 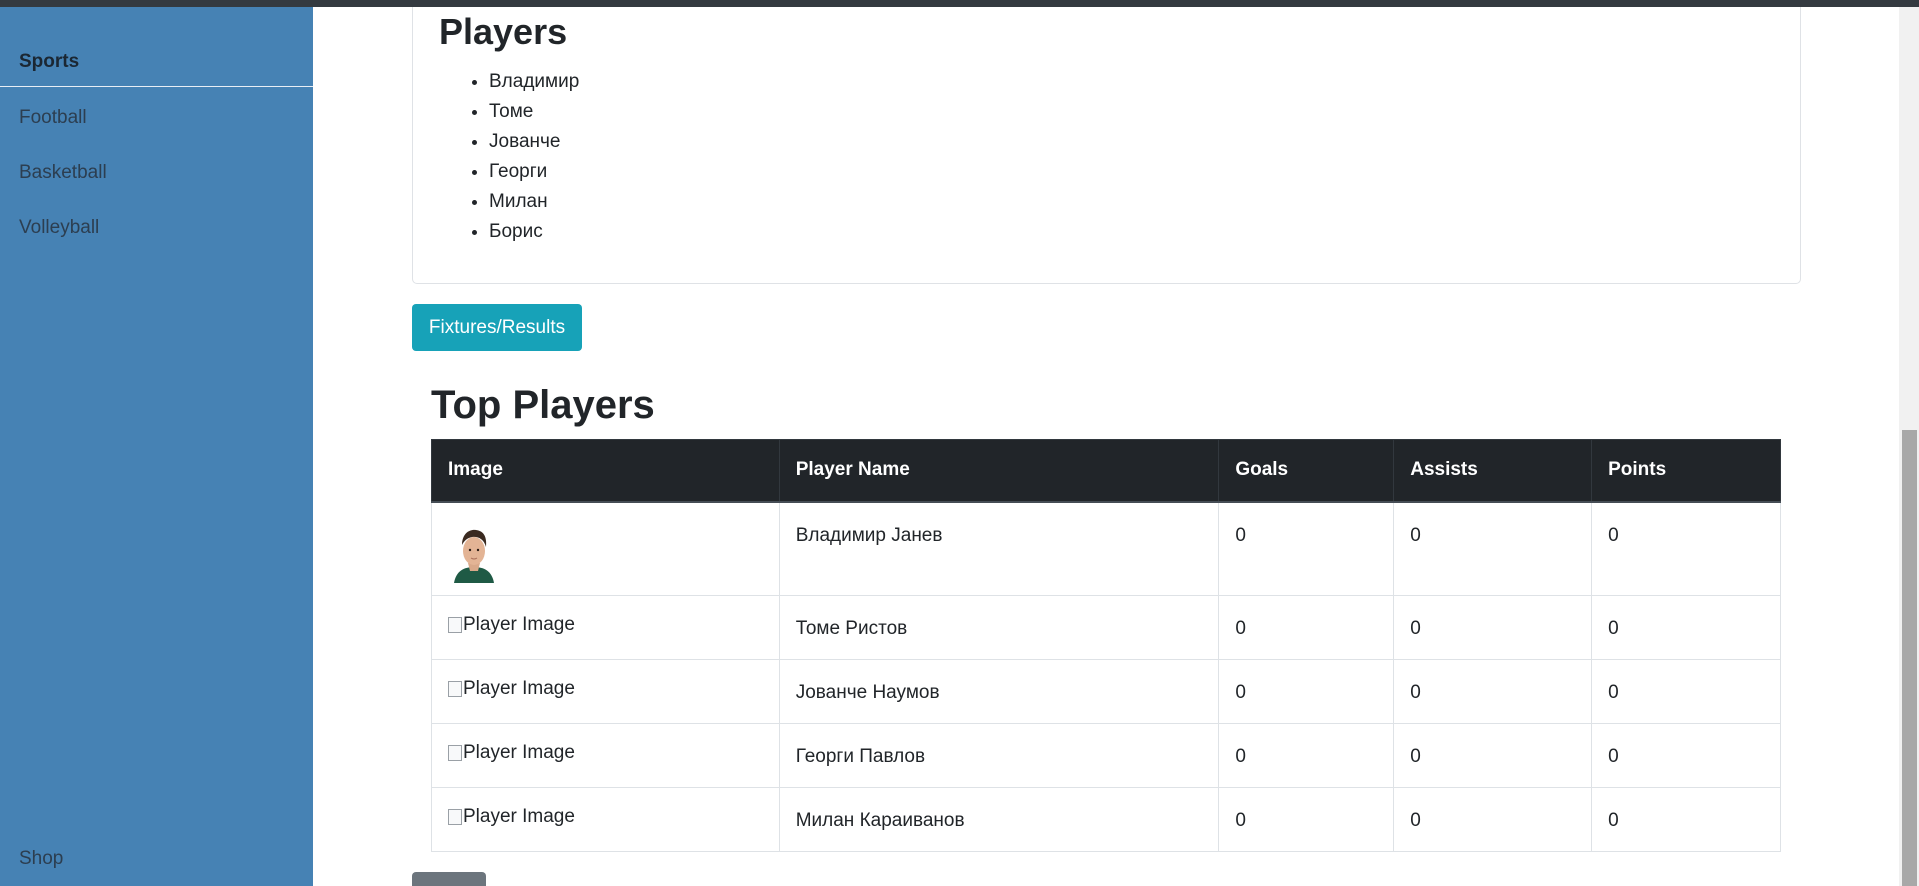 What do you see at coordinates (959, 3) in the screenshot?
I see `browser-top-bar` at bounding box center [959, 3].